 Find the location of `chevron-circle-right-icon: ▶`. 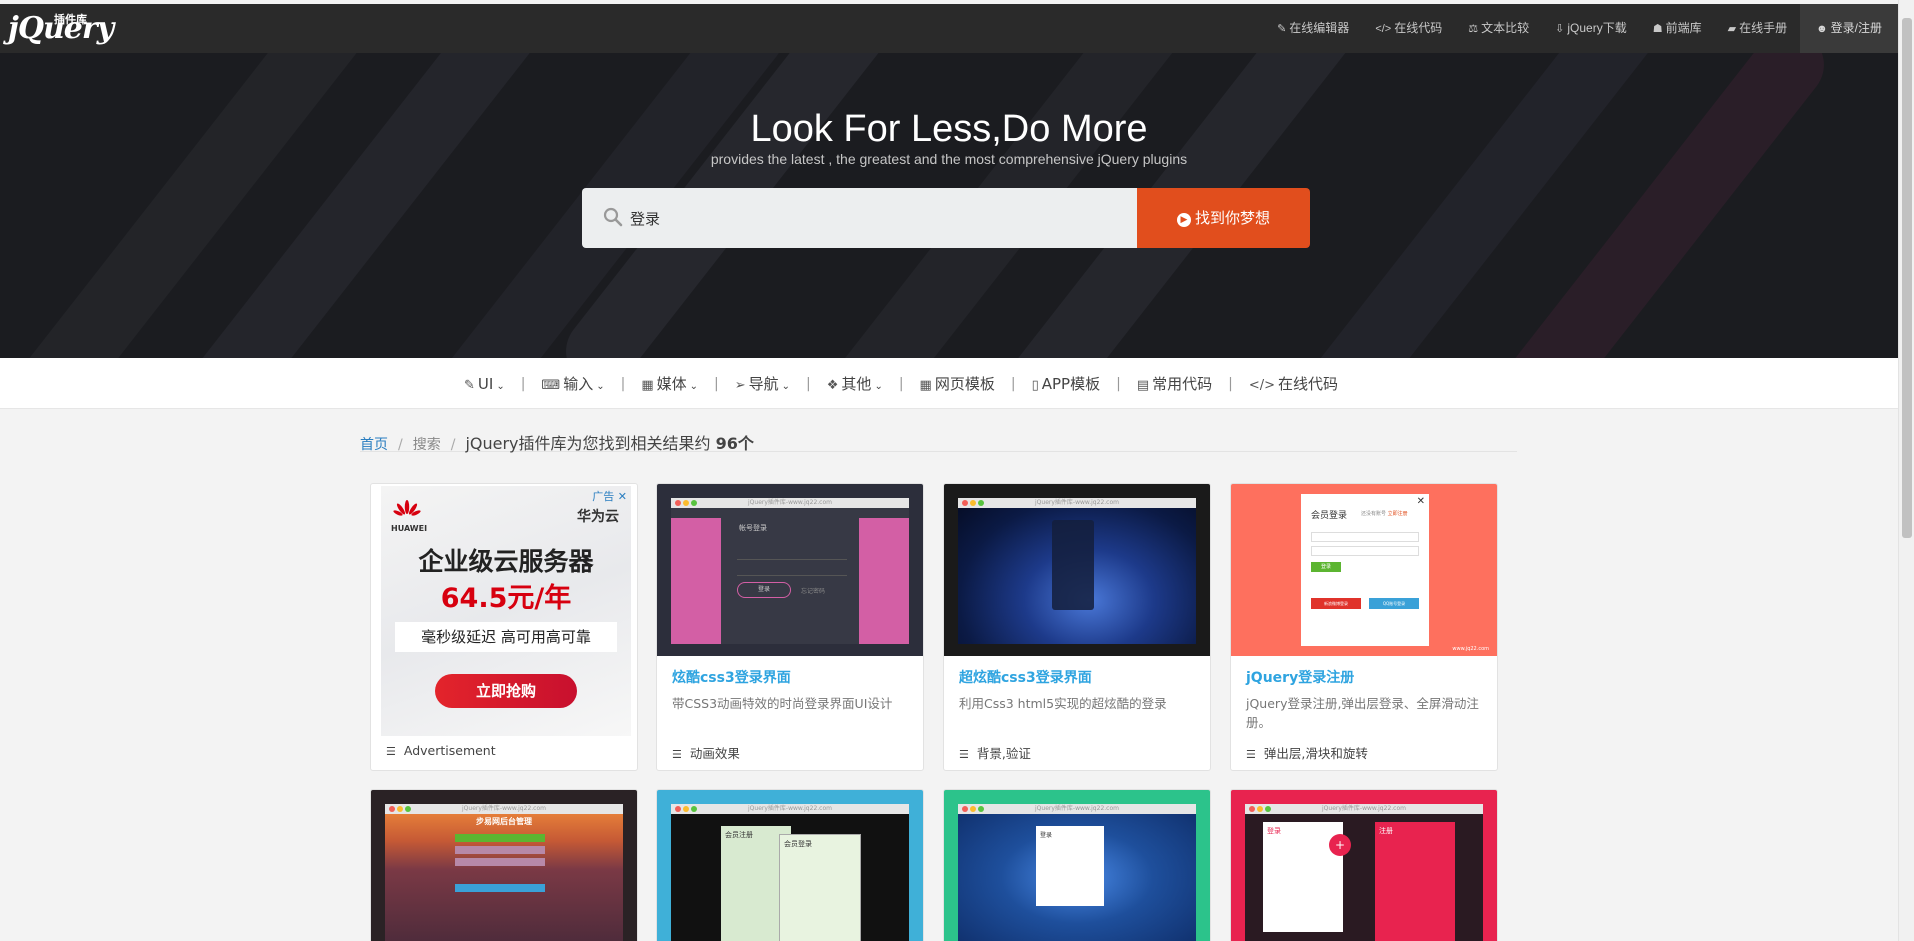

chevron-circle-right-icon: ▶ is located at coordinates (1183, 220).